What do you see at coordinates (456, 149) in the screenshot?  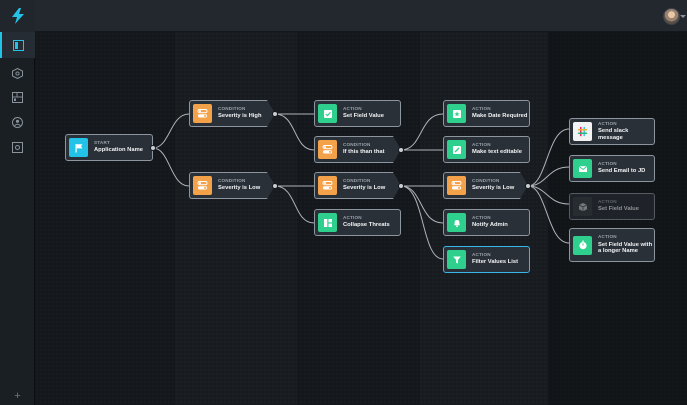 I see `edit-icon` at bounding box center [456, 149].